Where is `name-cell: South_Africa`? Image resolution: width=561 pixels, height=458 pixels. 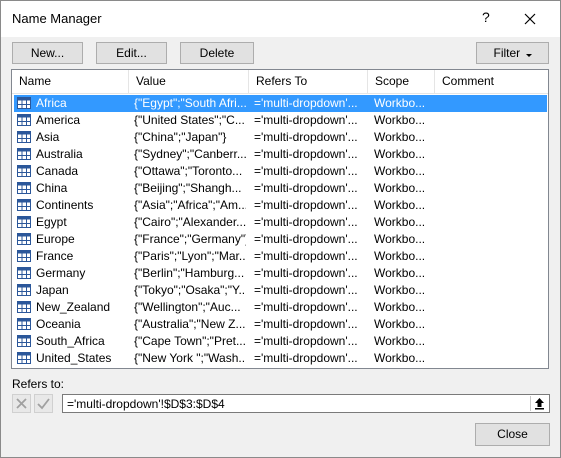
name-cell: South_Africa is located at coordinates (70, 341).